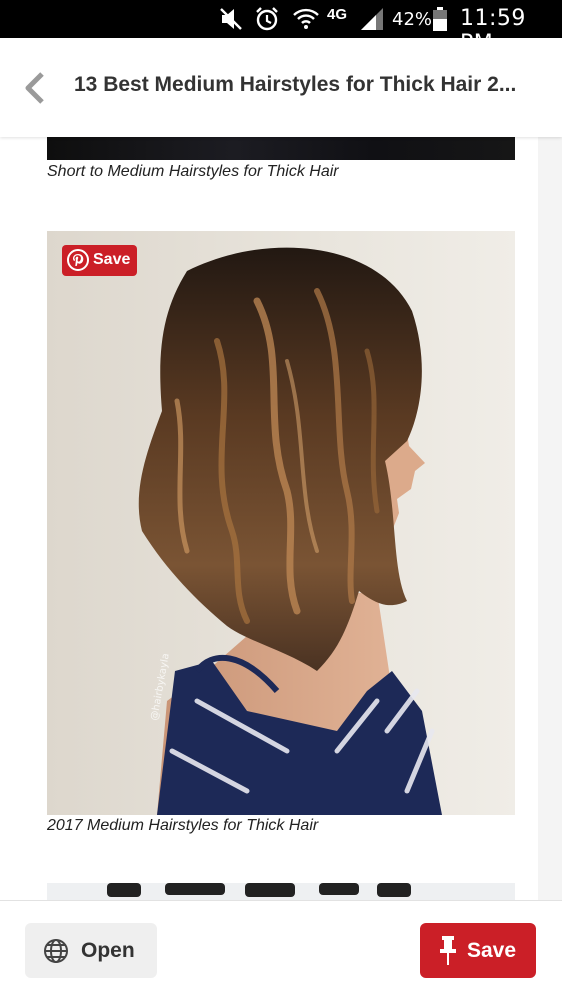 The width and height of the screenshot is (562, 1001). What do you see at coordinates (183, 825) in the screenshot?
I see `image-caption: 2017 Medium Hairstyles for Thick Hair` at bounding box center [183, 825].